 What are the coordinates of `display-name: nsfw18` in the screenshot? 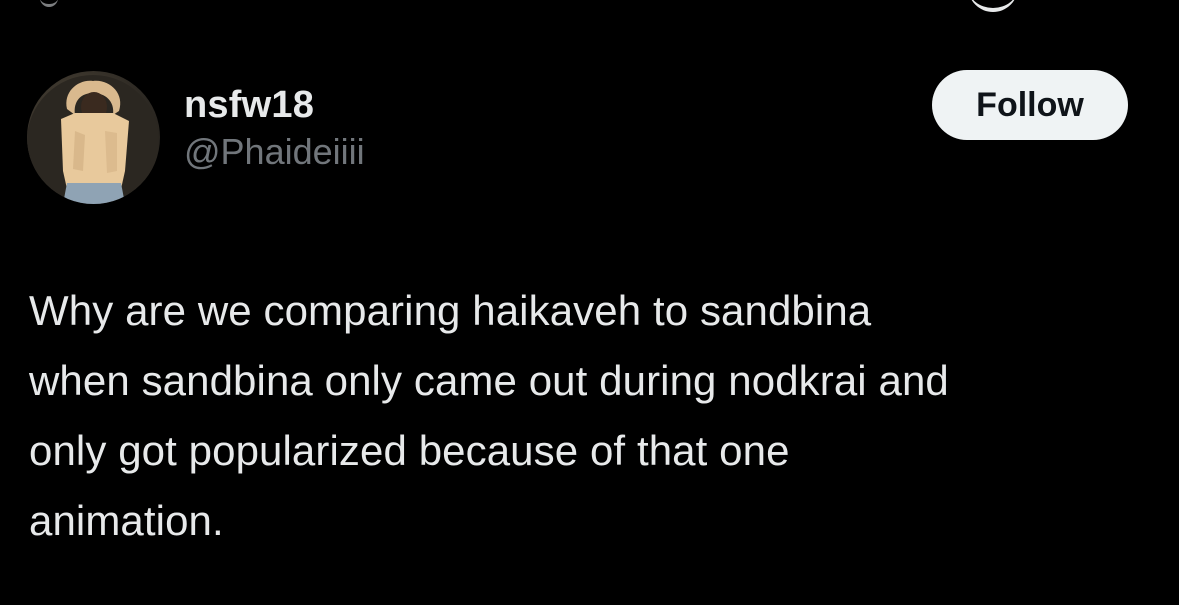 It's located at (274, 105).